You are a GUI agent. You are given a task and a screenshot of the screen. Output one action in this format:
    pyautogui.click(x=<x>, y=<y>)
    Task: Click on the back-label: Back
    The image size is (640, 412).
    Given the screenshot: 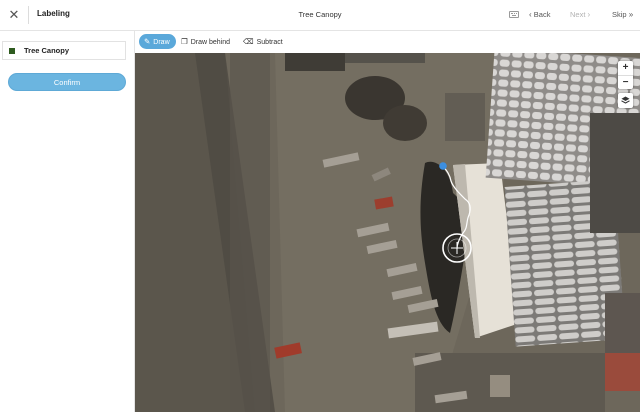 What is the action you would take?
    pyautogui.click(x=542, y=14)
    